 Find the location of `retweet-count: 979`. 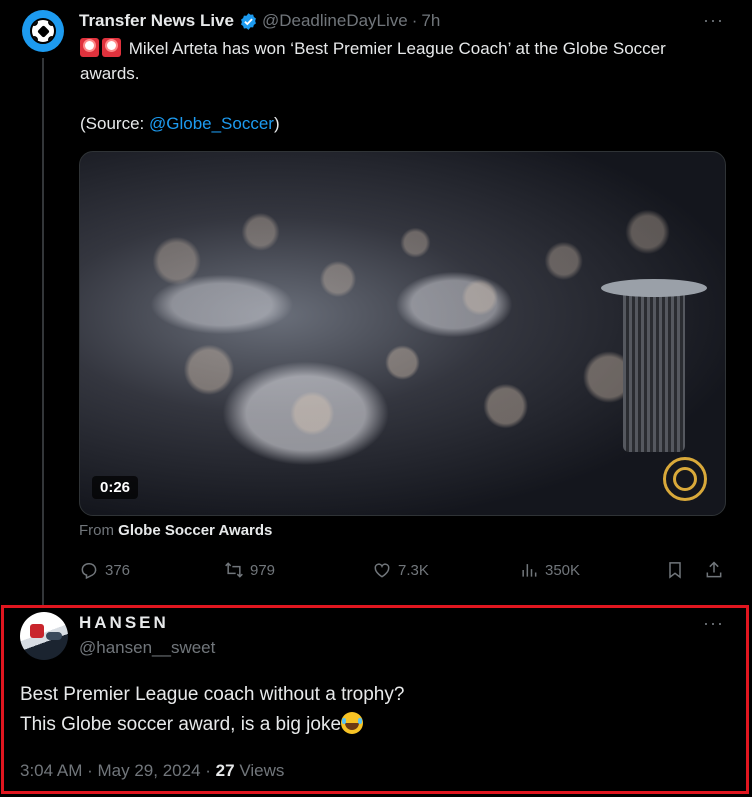

retweet-count: 979 is located at coordinates (263, 570).